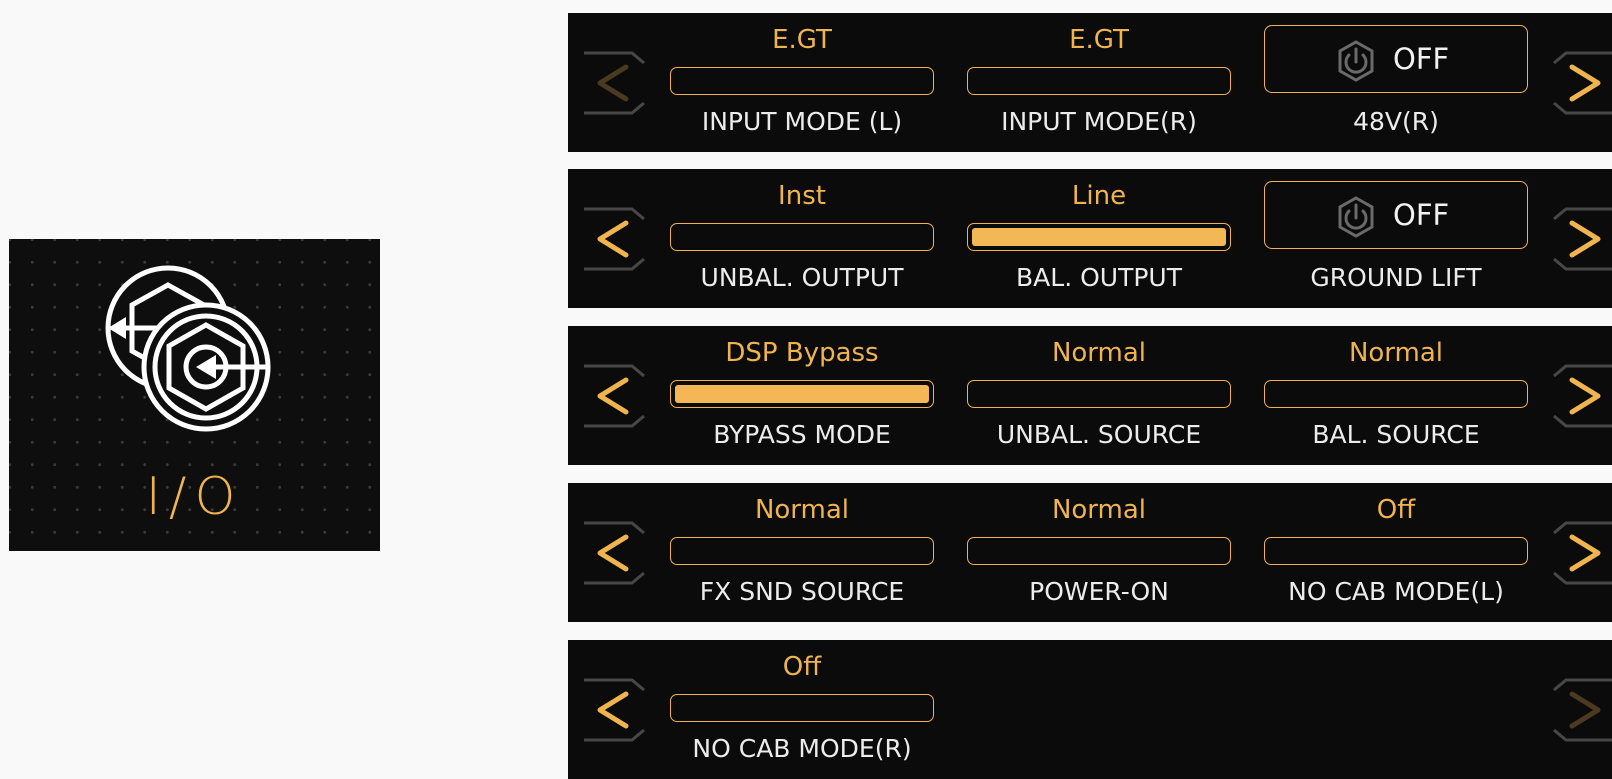 Image resolution: width=1612 pixels, height=779 pixels. Describe the element at coordinates (1396, 591) in the screenshot. I see `setting-label: NO CAB MODE(L)` at that location.